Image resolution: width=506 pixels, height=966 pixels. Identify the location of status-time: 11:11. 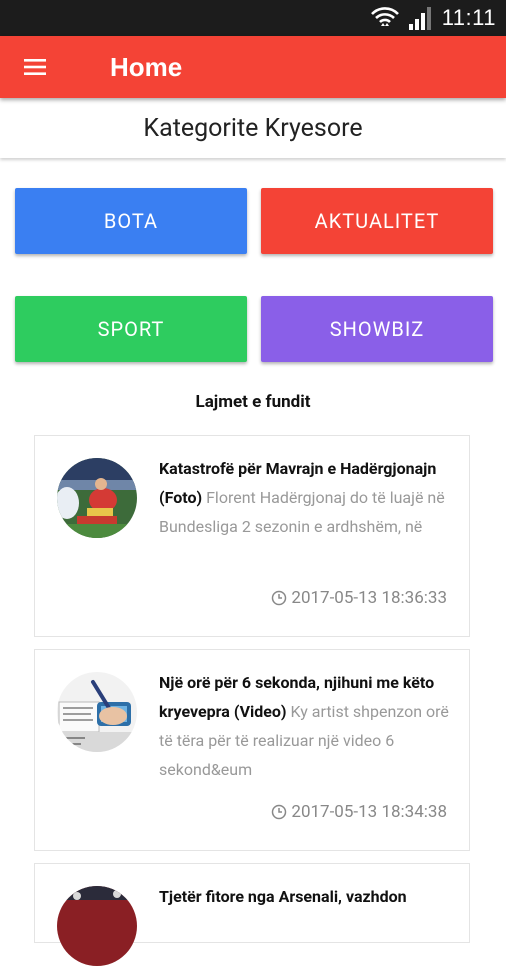
(468, 17).